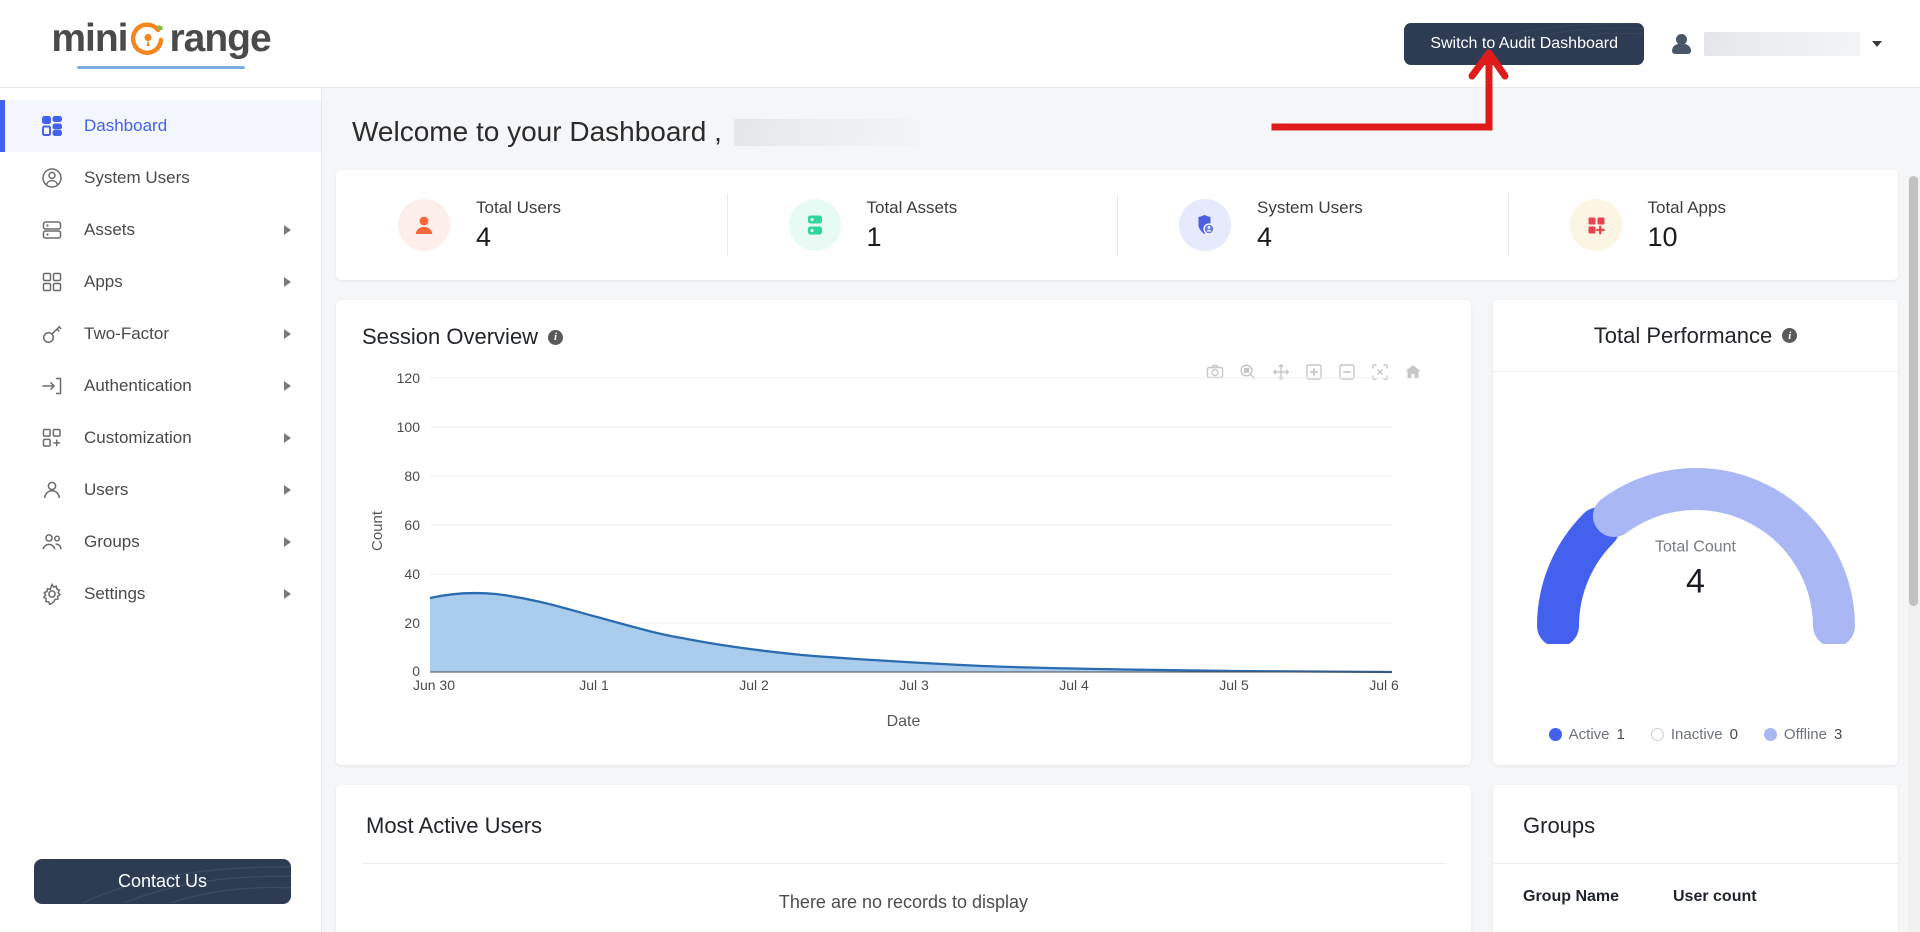  Describe the element at coordinates (160, 490) in the screenshot. I see `sidebar-item-users: Users` at that location.